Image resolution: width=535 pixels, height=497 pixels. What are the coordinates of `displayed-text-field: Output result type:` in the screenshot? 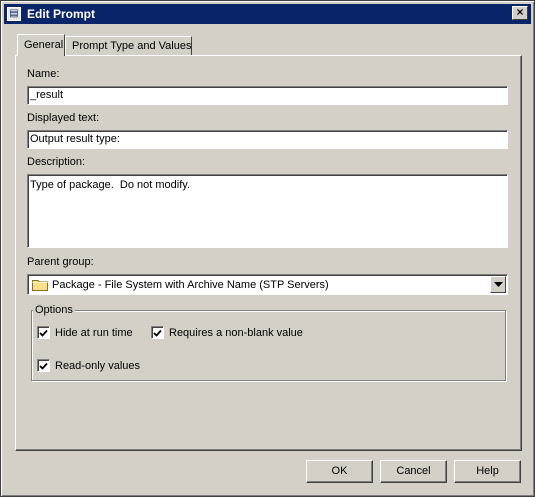 It's located at (267, 139).